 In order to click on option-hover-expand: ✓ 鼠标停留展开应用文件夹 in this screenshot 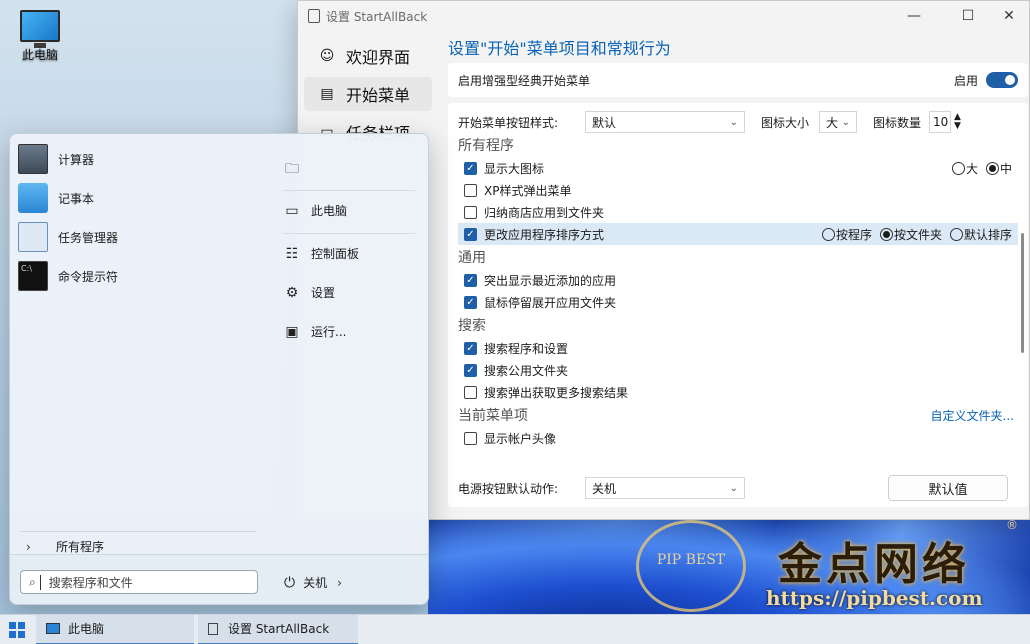, I will do `click(738, 302)`.